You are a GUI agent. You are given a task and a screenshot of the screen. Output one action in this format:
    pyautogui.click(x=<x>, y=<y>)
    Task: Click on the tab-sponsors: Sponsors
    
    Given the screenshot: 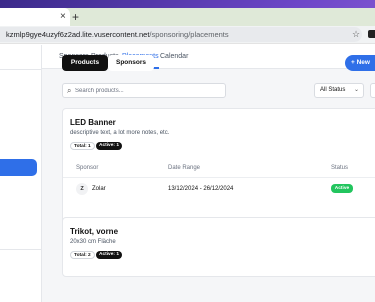 What is the action you would take?
    pyautogui.click(x=131, y=63)
    